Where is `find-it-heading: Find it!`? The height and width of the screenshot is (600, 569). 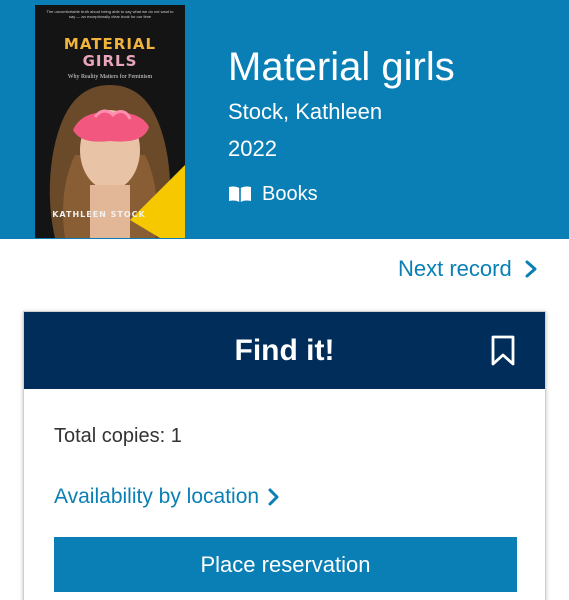 find-it-heading: Find it! is located at coordinates (284, 350).